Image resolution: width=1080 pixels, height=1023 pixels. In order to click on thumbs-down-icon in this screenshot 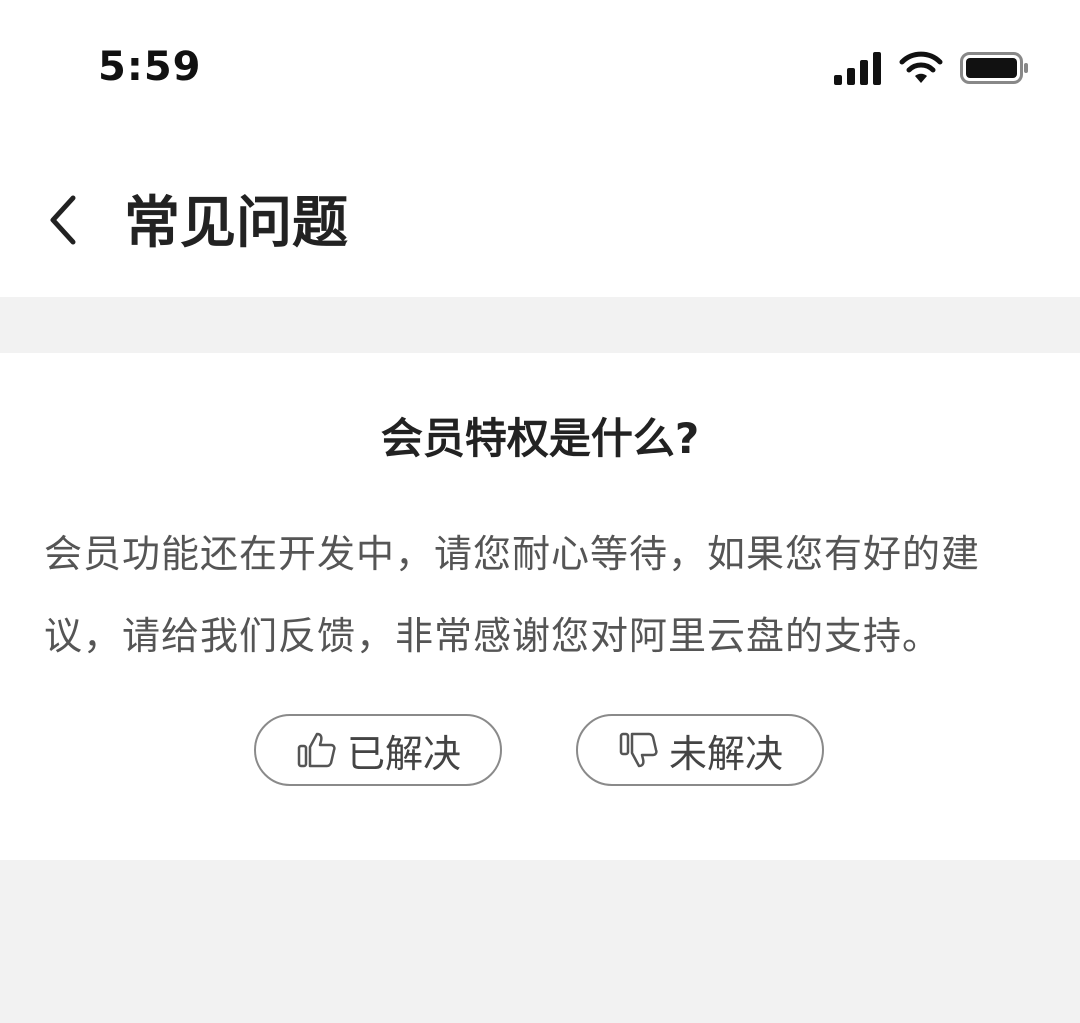, I will do `click(639, 750)`.